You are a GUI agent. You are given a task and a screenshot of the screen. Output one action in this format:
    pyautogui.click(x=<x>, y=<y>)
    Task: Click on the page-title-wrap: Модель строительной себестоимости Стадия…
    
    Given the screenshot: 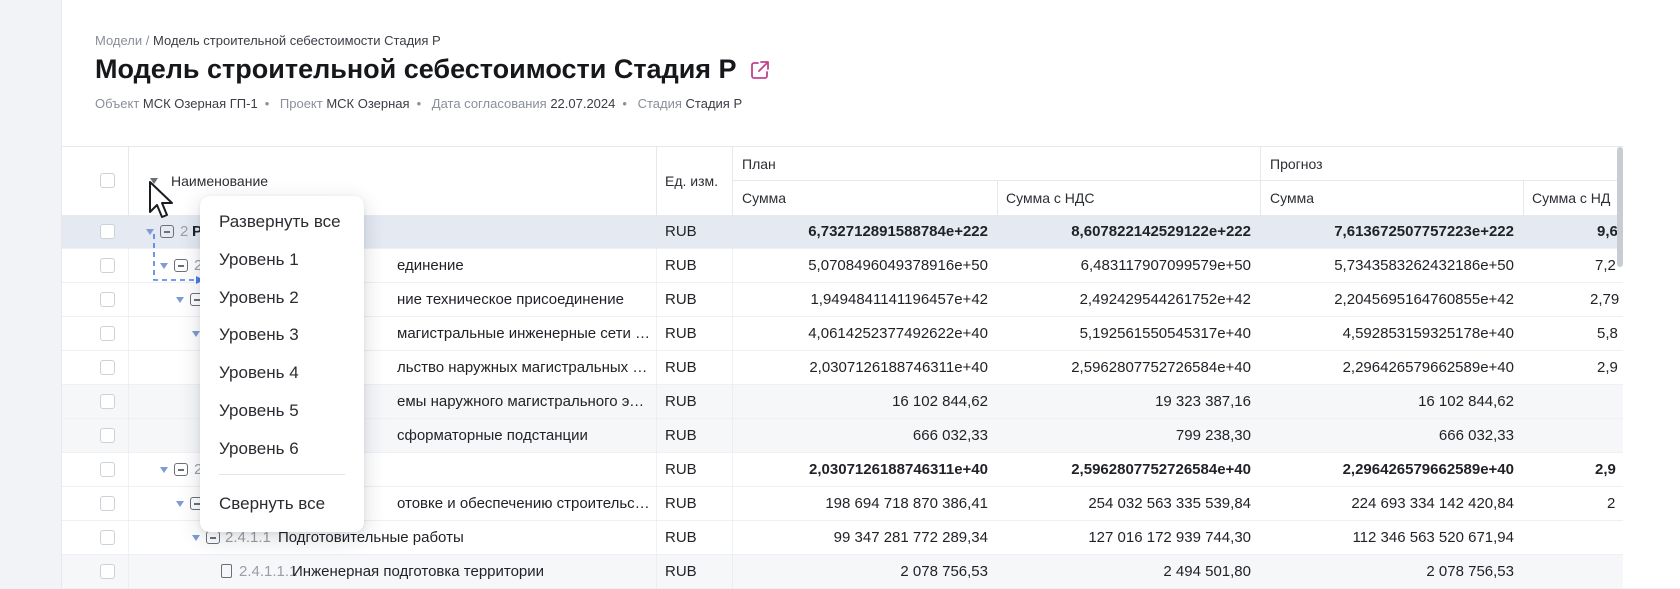 What is the action you would take?
    pyautogui.click(x=433, y=69)
    